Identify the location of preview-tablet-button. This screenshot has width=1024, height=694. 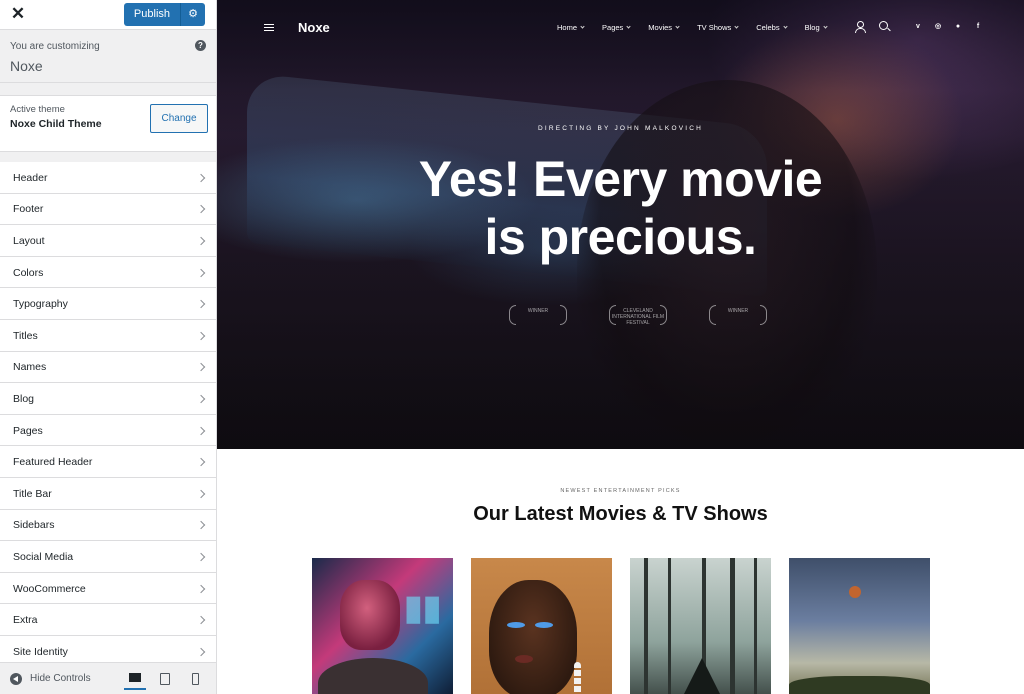
(165, 679).